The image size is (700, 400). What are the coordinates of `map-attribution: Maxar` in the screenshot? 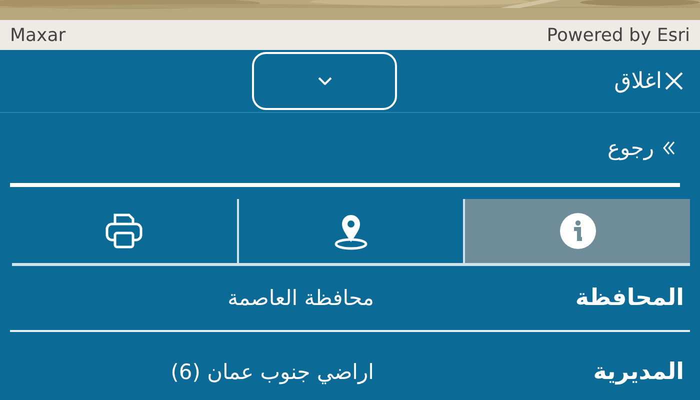 It's located at (38, 35).